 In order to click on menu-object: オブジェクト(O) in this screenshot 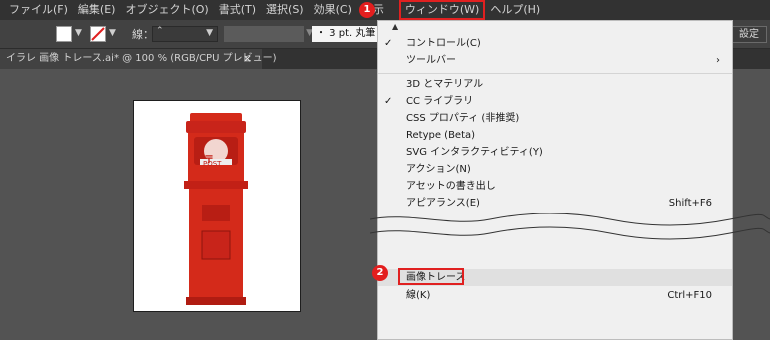, I will do `click(166, 10)`.